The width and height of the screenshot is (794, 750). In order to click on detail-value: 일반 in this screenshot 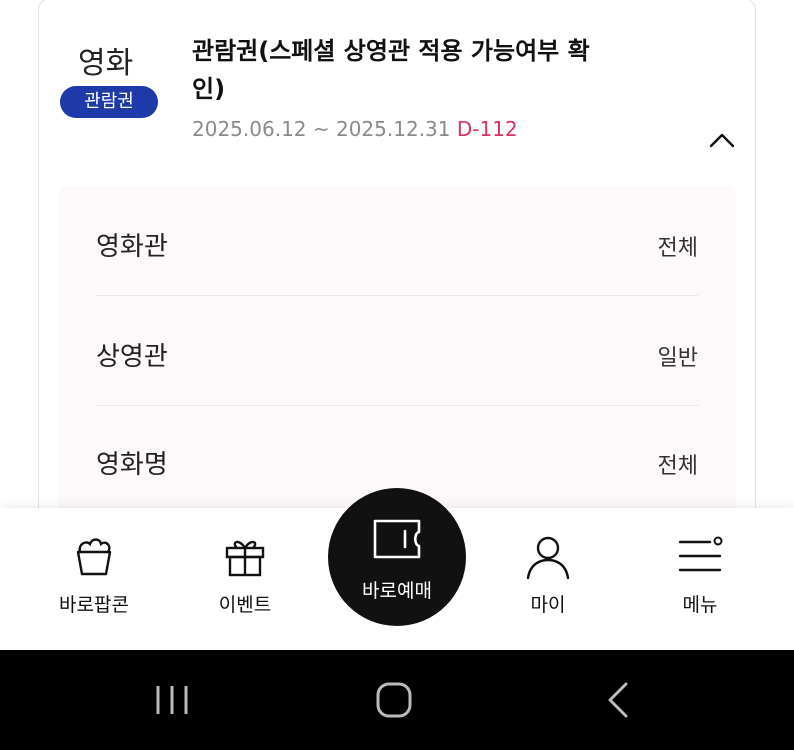, I will do `click(677, 358)`.